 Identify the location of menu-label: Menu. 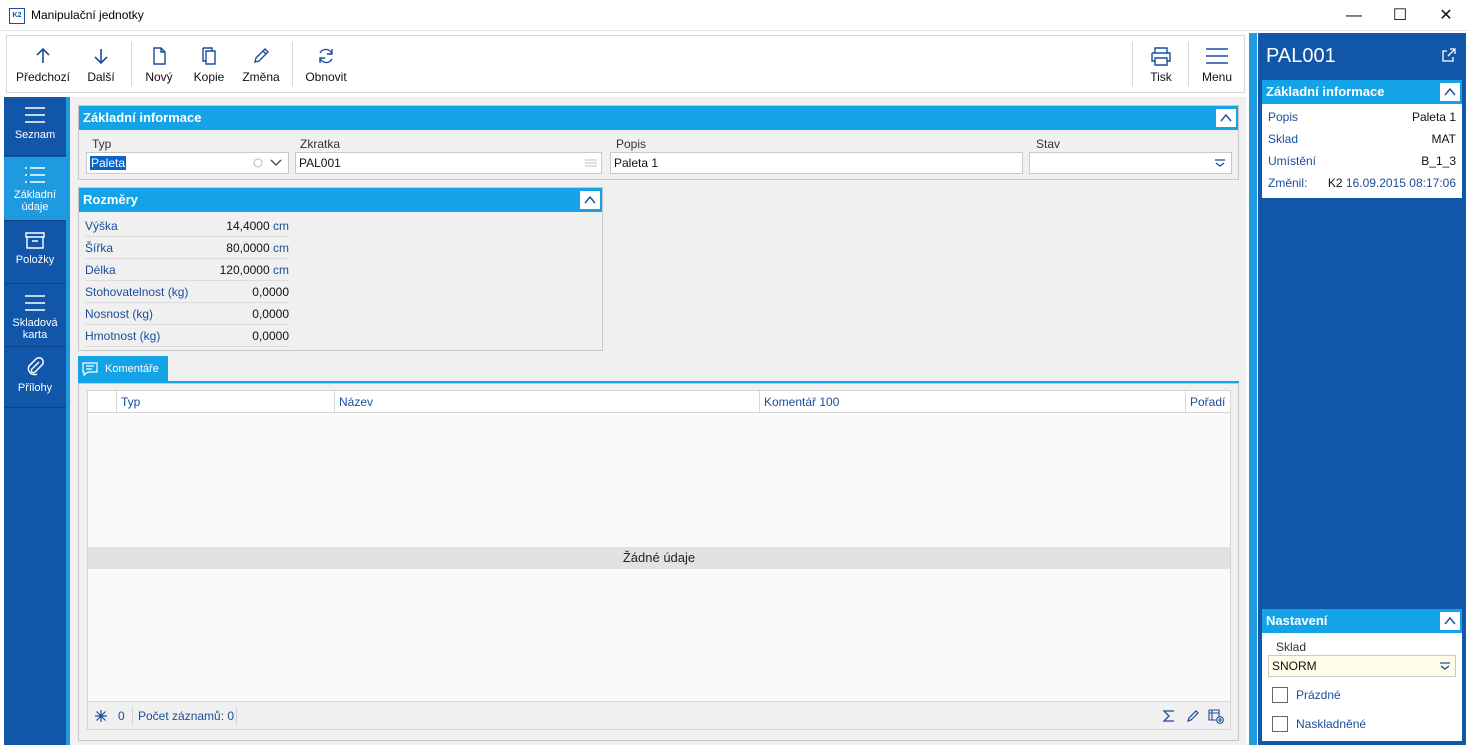
(1217, 77).